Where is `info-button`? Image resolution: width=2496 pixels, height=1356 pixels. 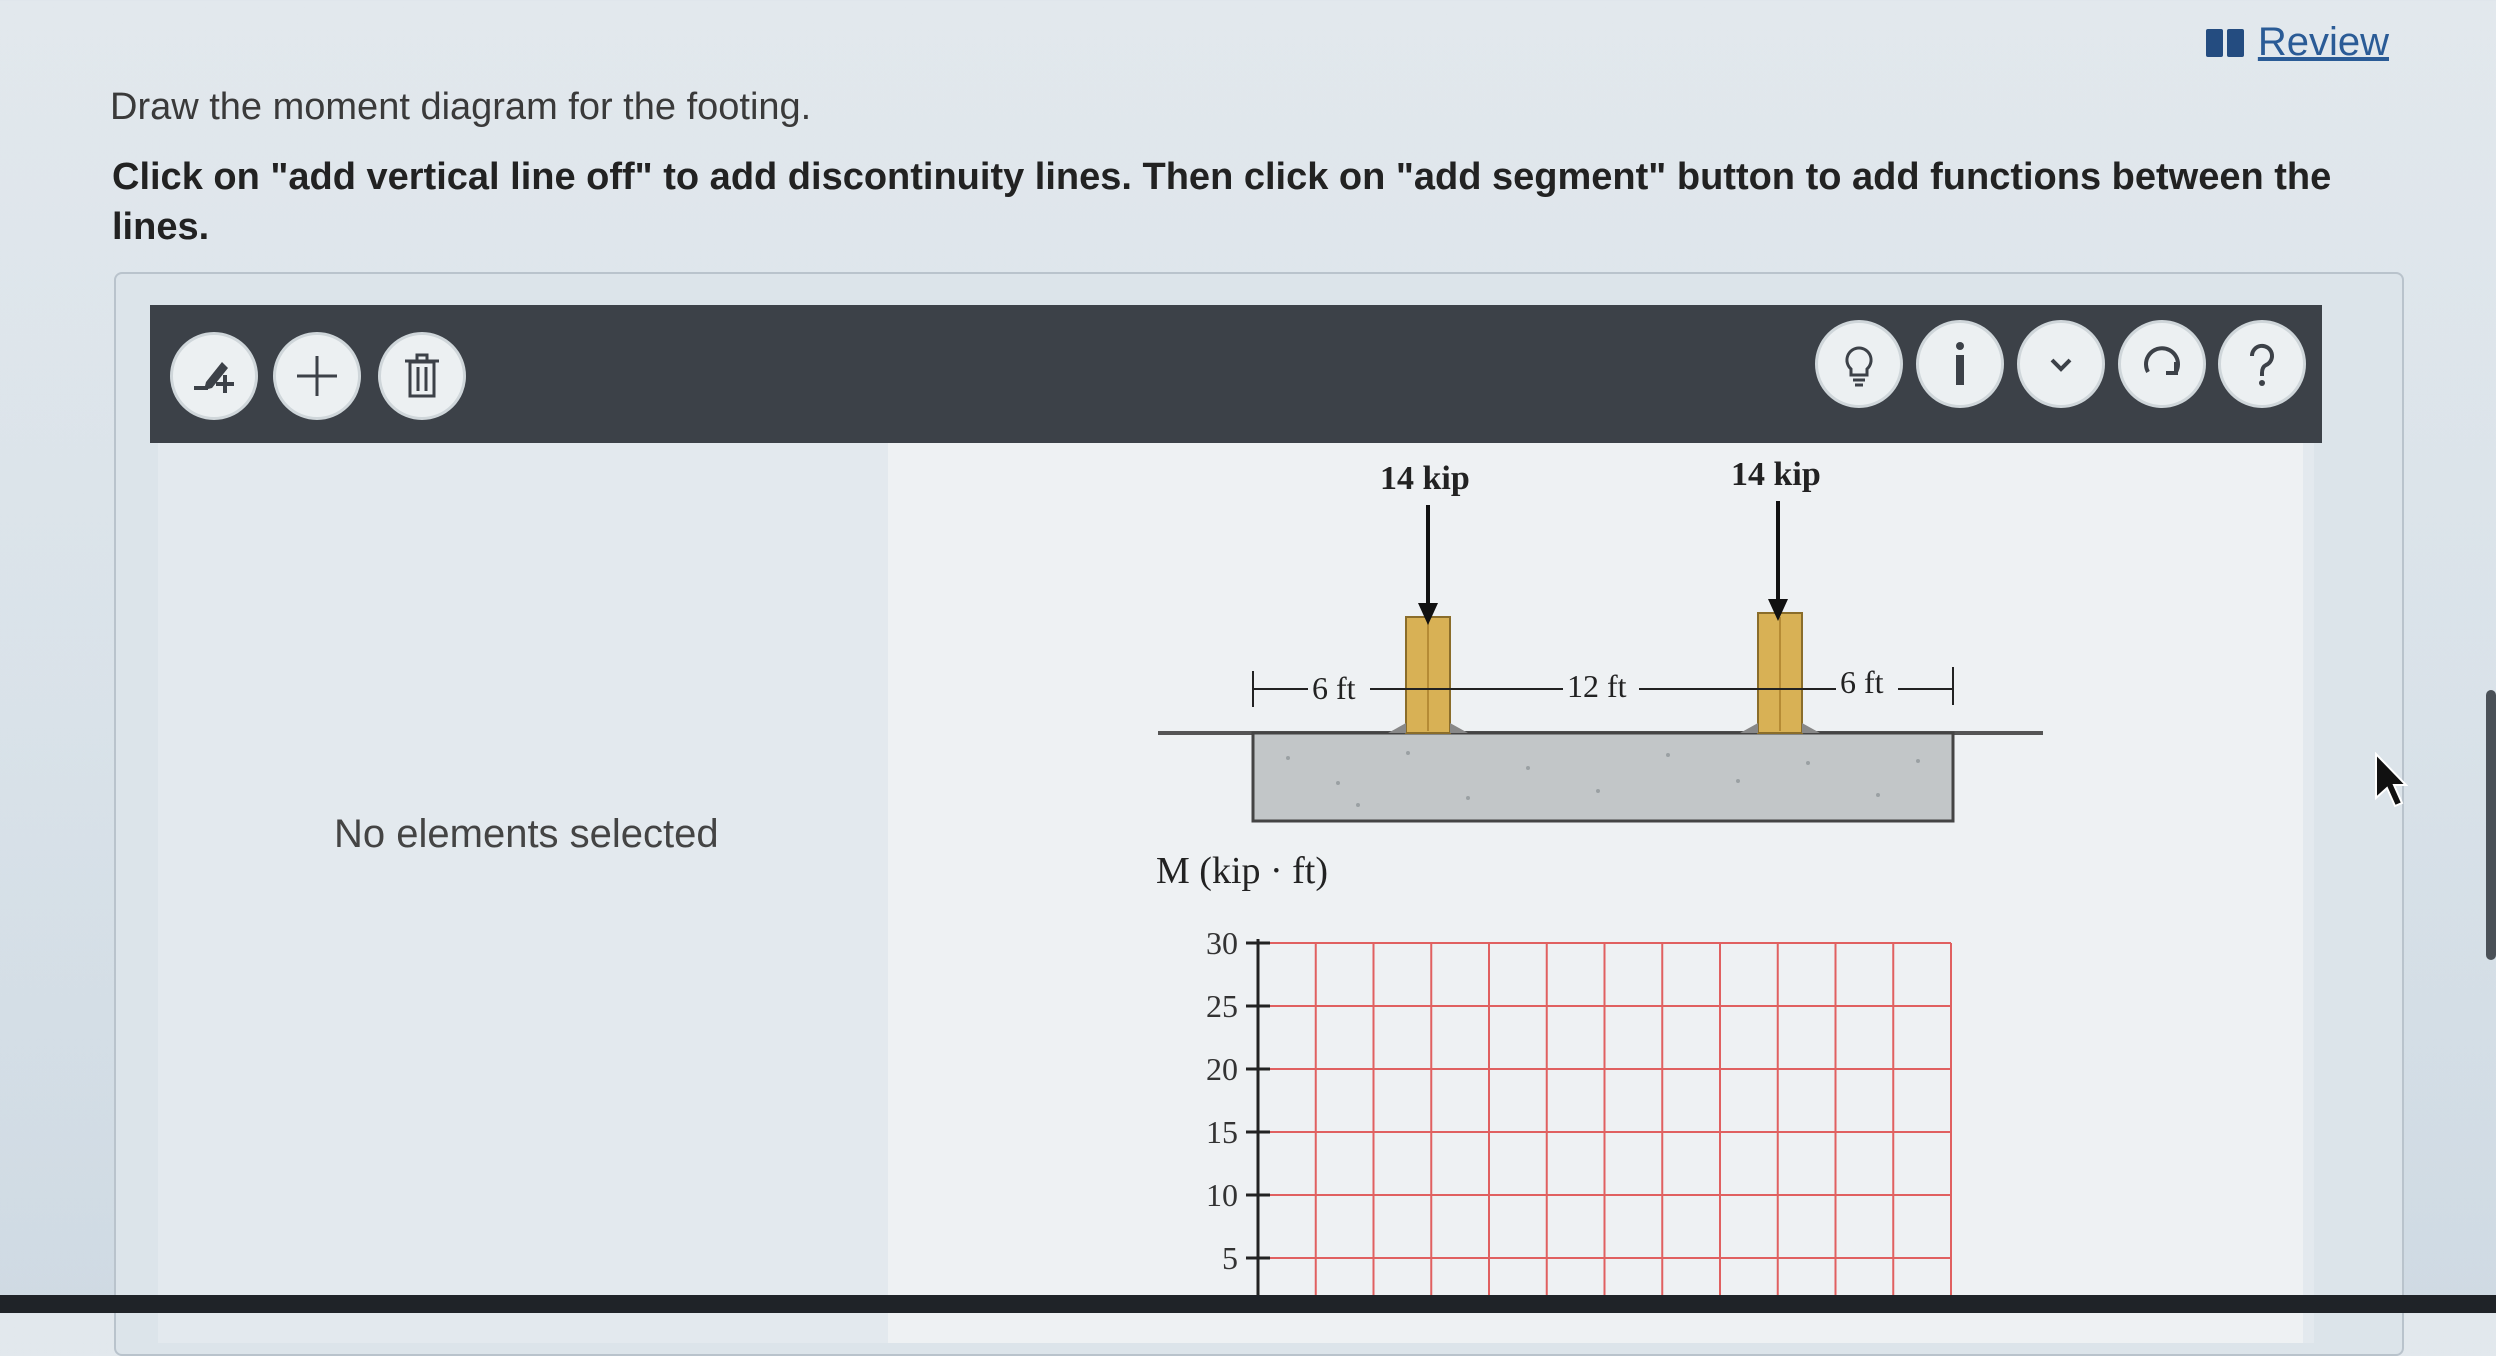 info-button is located at coordinates (1960, 364).